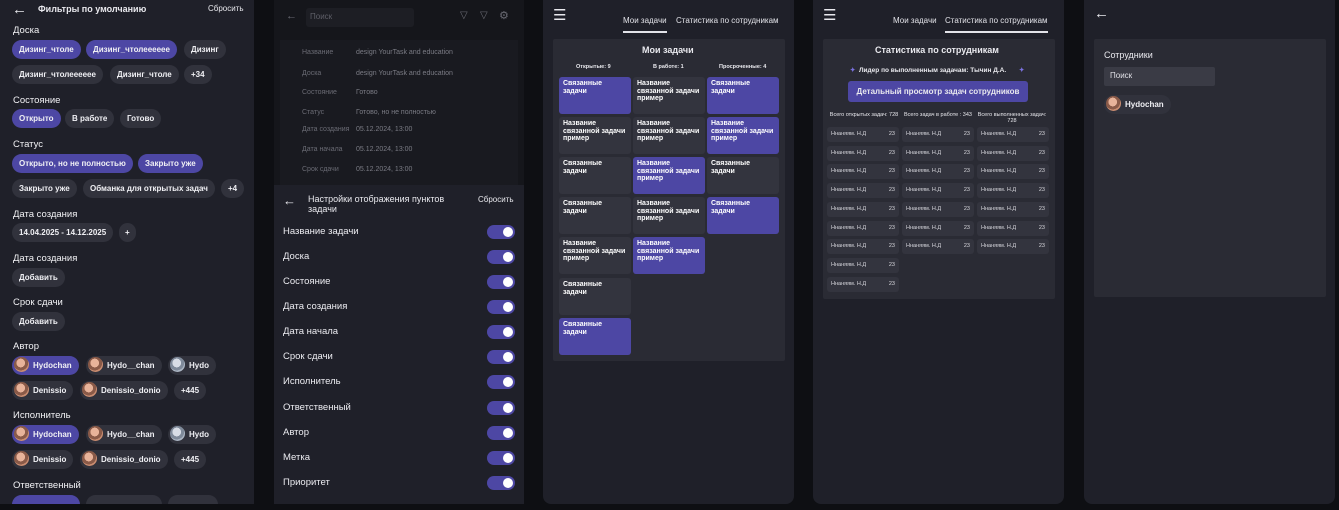 The width and height of the screenshot is (1339, 510). Describe the element at coordinates (313, 112) in the screenshot. I see `preview-label: Статус` at that location.